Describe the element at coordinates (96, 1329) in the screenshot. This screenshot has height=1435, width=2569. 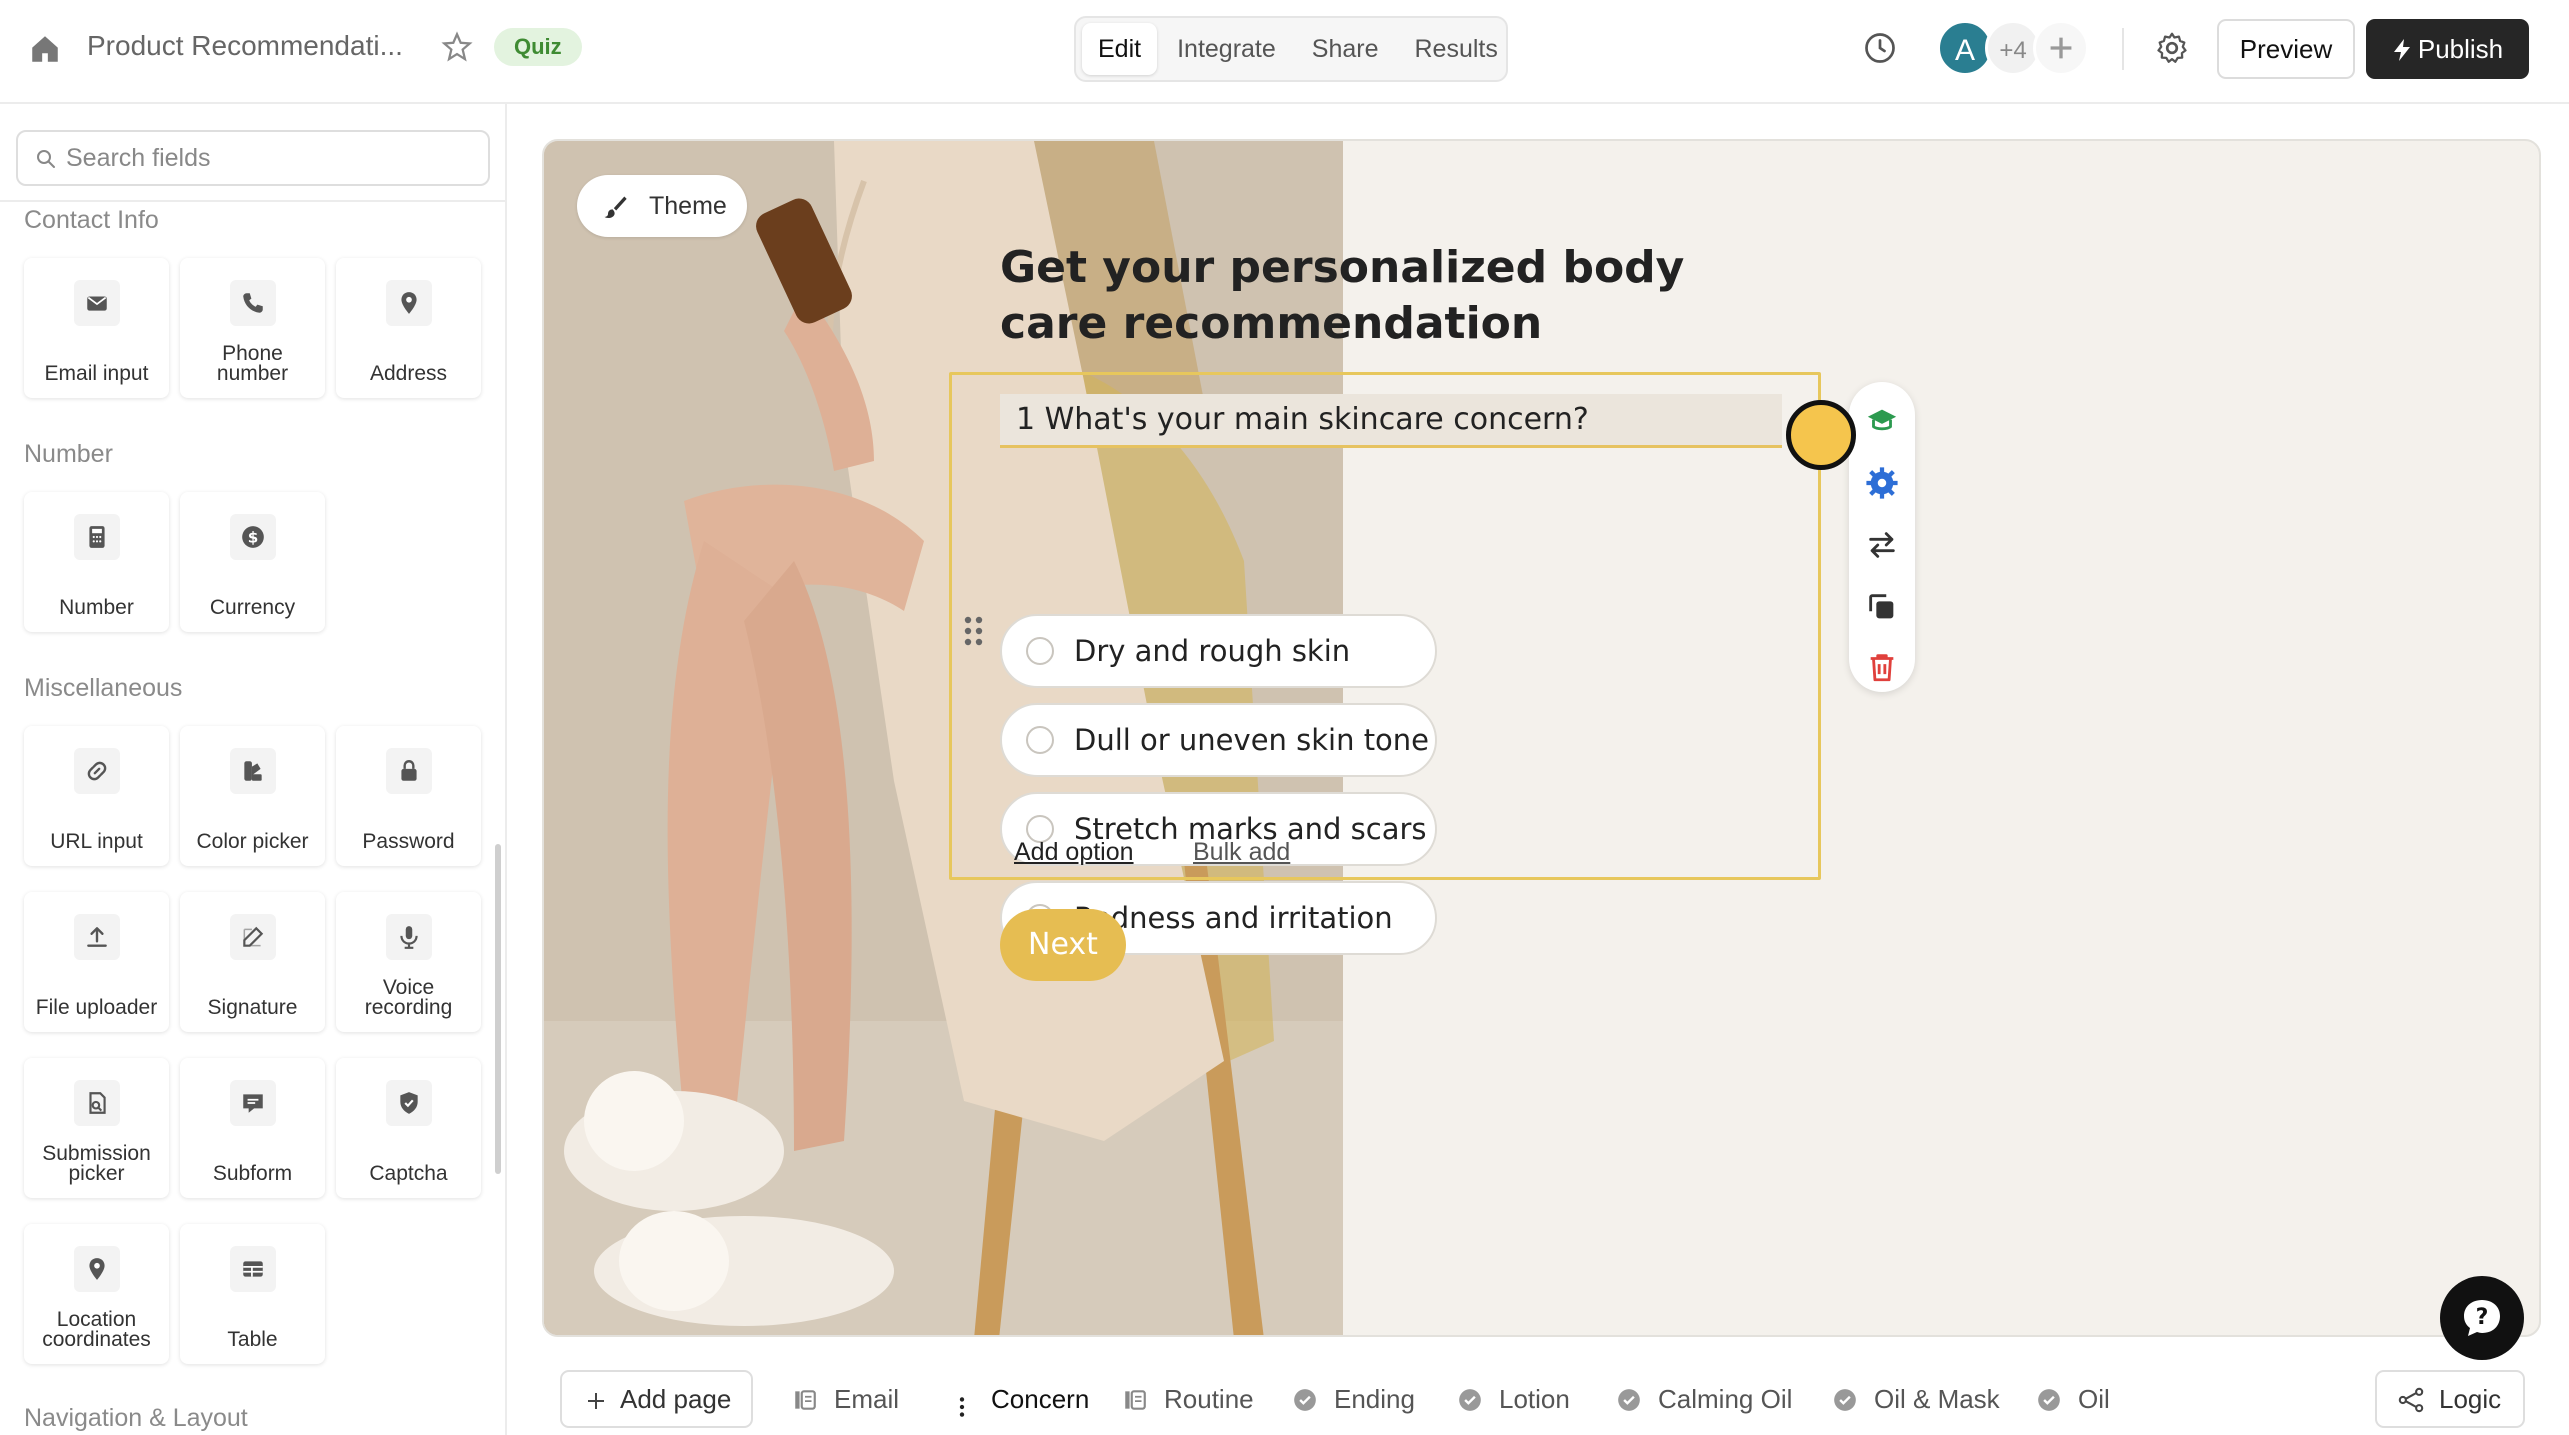
I see `field-label: Location coordinates` at that location.